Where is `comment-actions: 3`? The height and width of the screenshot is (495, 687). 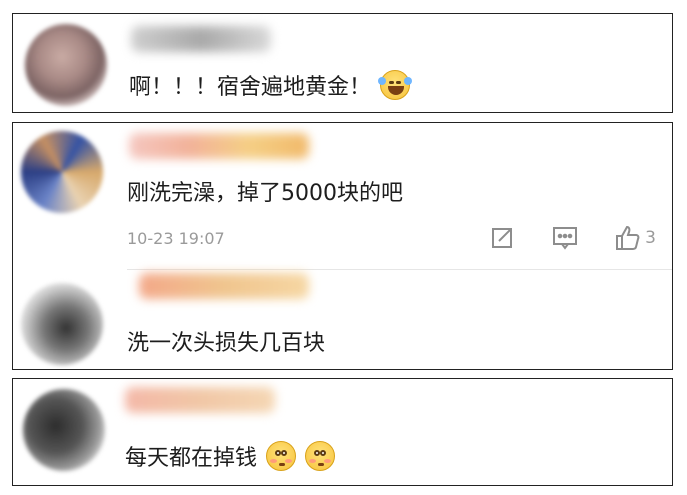
comment-actions: 3 is located at coordinates (556, 238).